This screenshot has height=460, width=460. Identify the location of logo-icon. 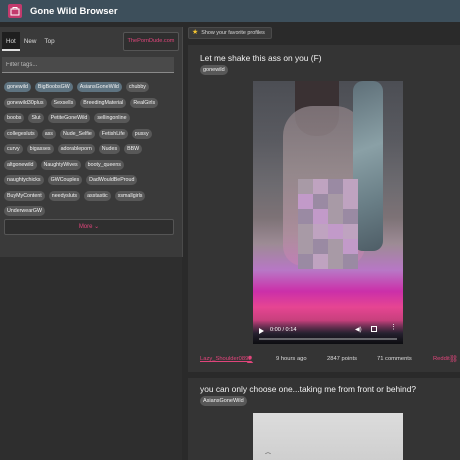
(15, 11).